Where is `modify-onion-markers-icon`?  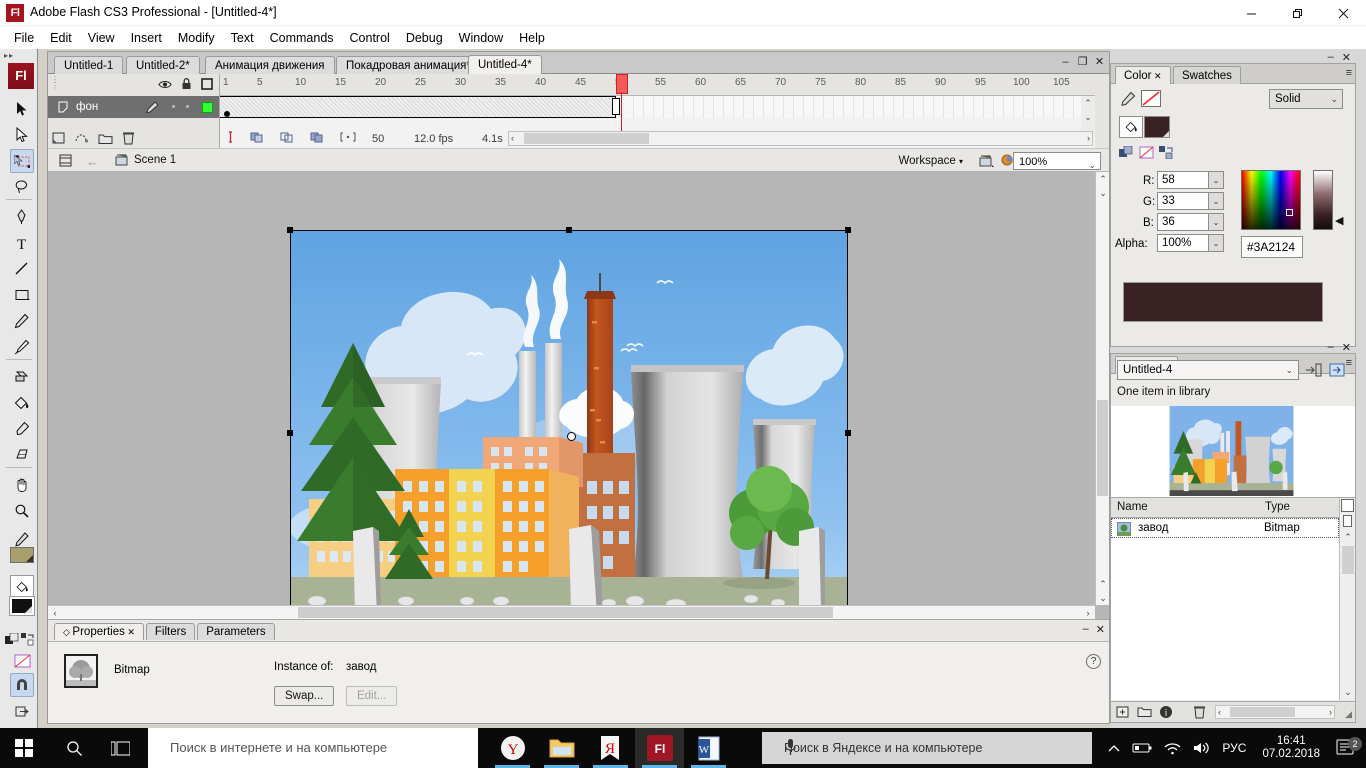
modify-onion-markers-icon is located at coordinates (348, 138).